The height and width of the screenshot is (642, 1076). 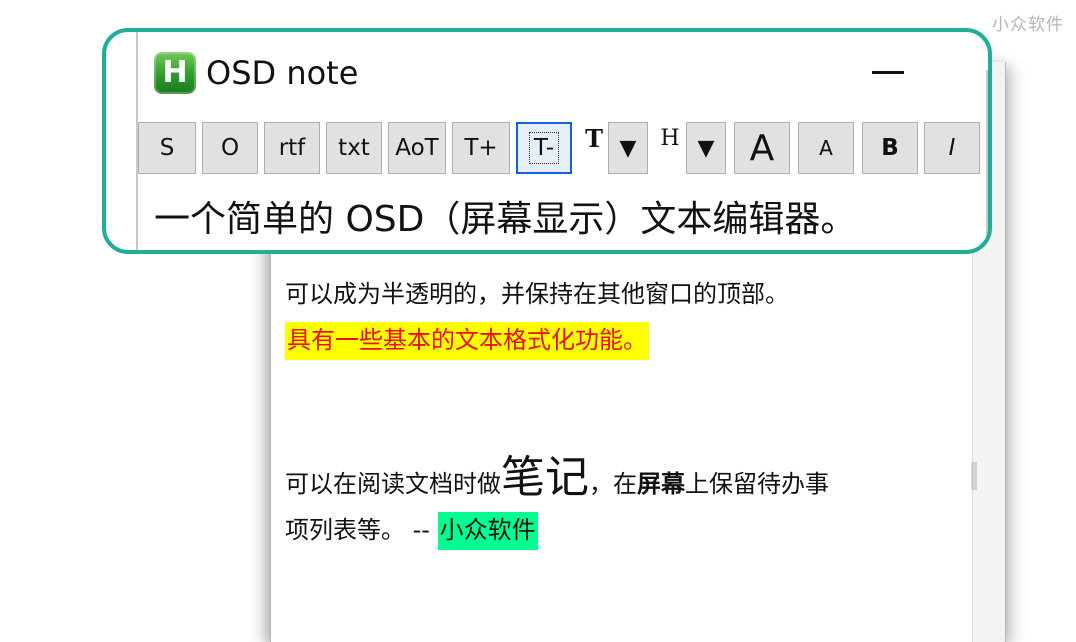 I want to click on font-size-decrease-button: A, so click(x=826, y=148).